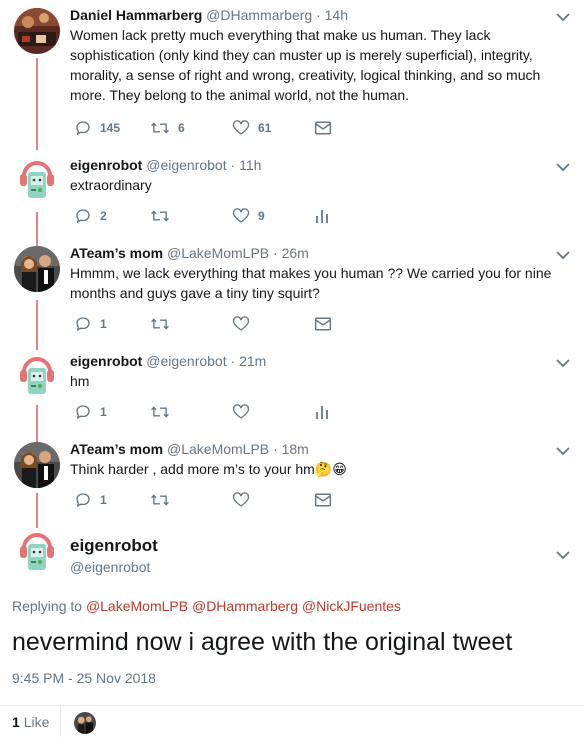 Image resolution: width=584 pixels, height=737 pixels. What do you see at coordinates (80, 381) in the screenshot?
I see `tweet-text: hm` at bounding box center [80, 381].